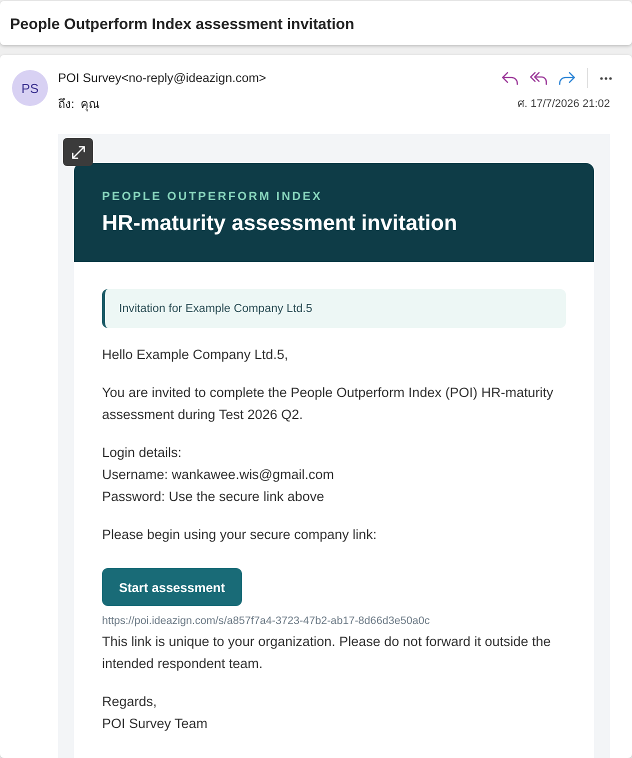 The height and width of the screenshot is (758, 632). I want to click on expand-icon, so click(78, 152).